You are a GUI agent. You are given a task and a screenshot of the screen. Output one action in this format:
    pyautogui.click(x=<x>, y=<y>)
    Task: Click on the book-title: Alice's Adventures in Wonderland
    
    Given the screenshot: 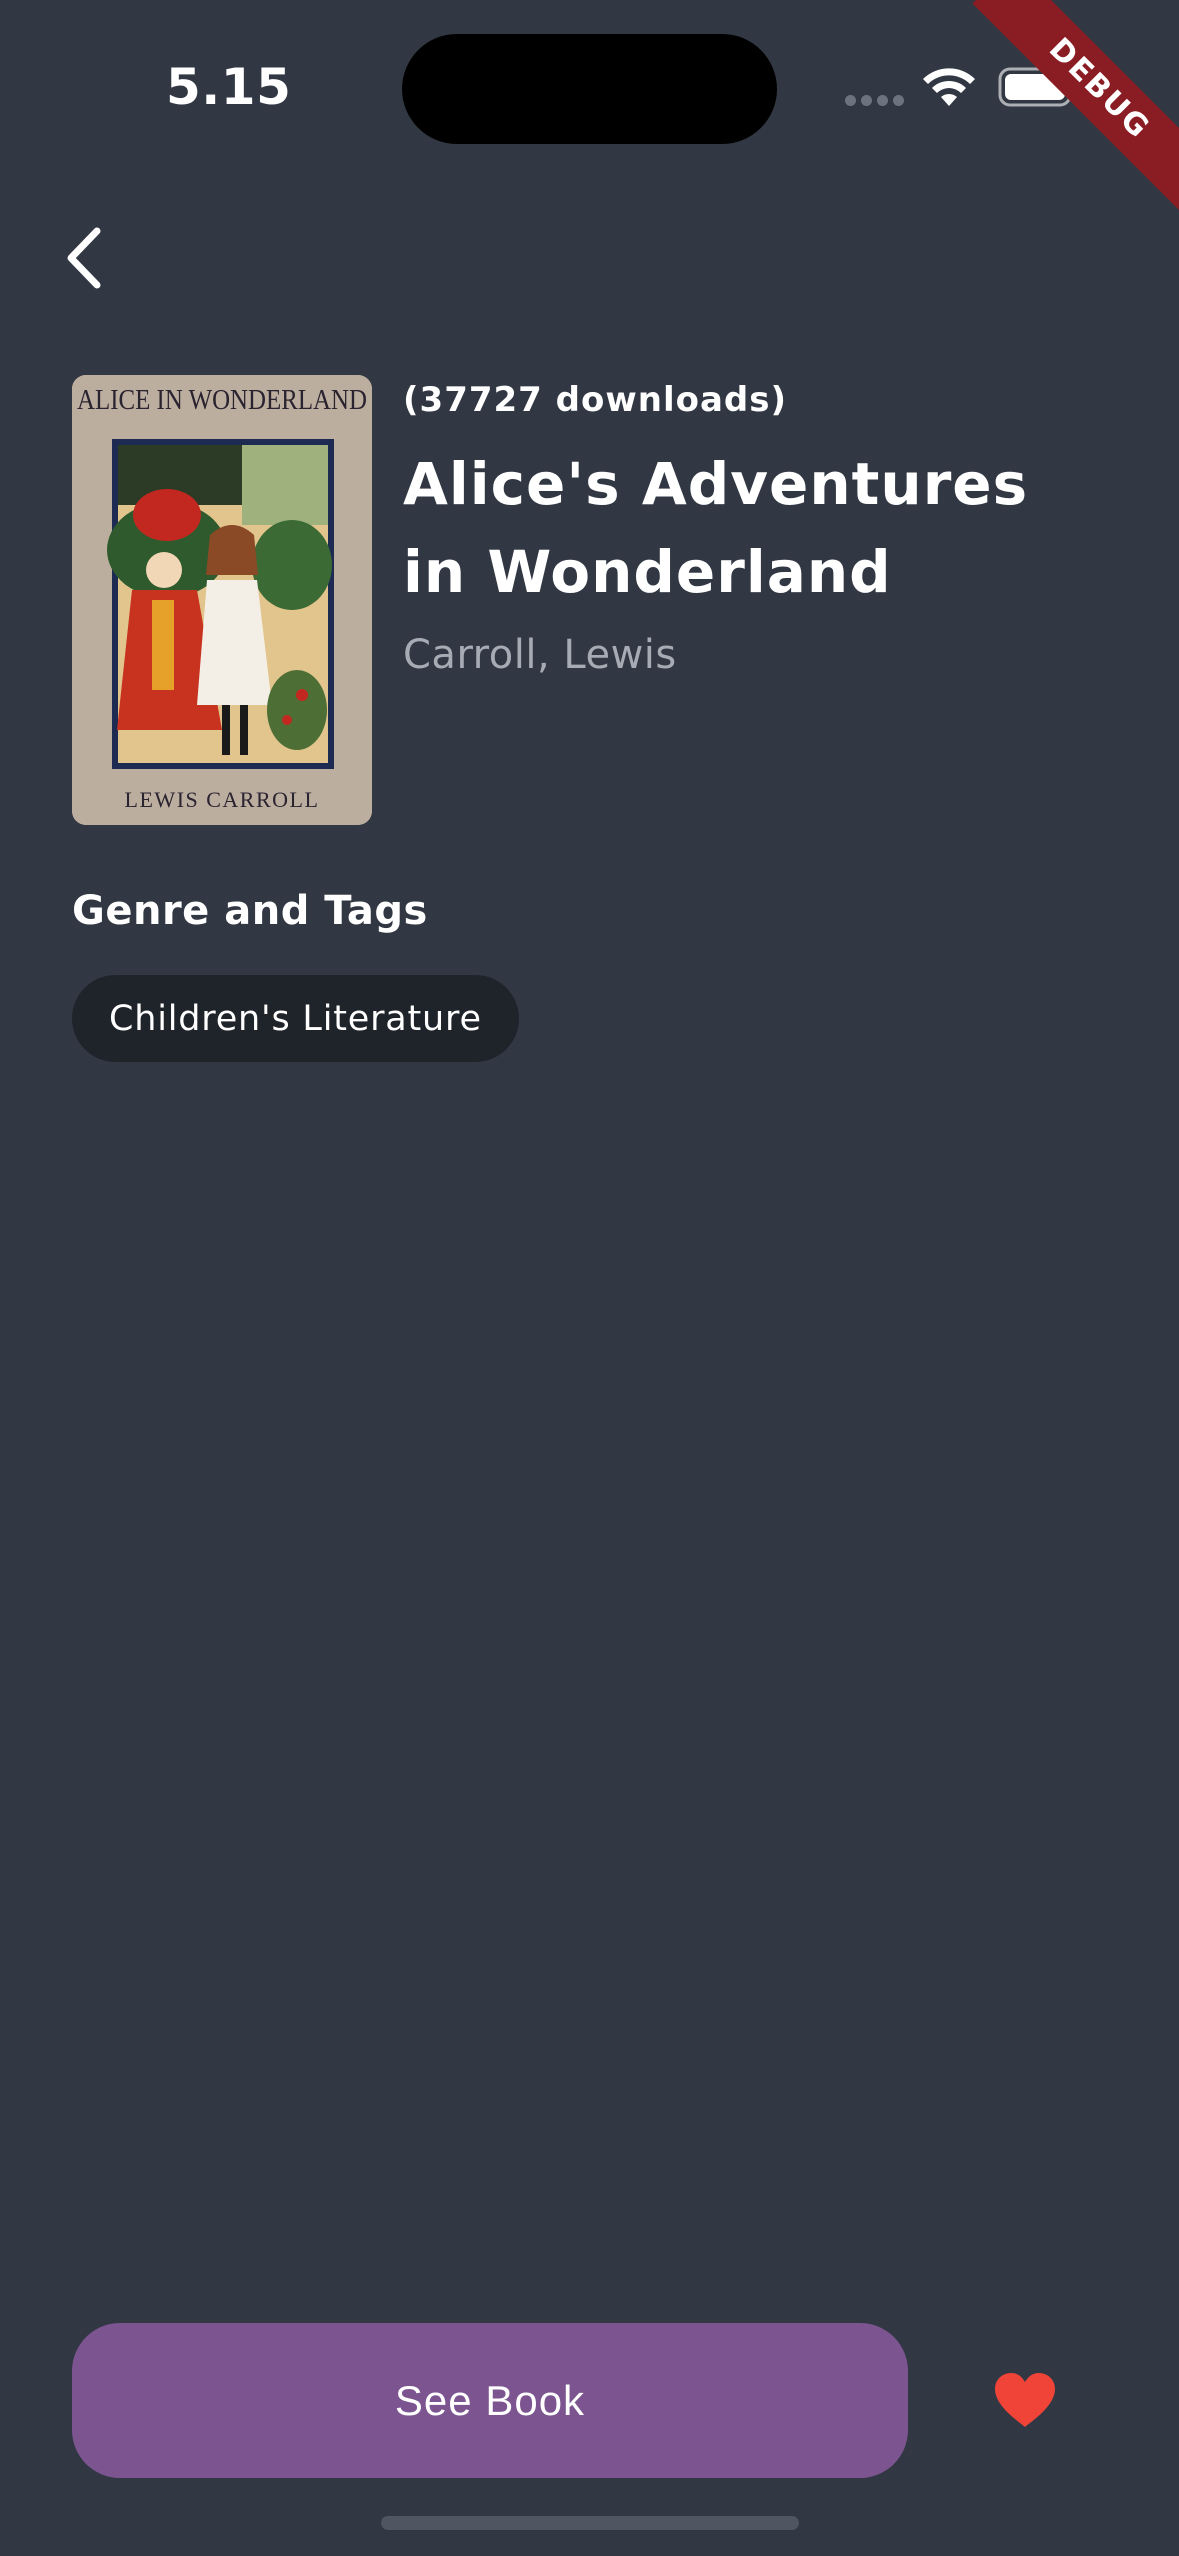 What is the action you would take?
    pyautogui.click(x=716, y=528)
    